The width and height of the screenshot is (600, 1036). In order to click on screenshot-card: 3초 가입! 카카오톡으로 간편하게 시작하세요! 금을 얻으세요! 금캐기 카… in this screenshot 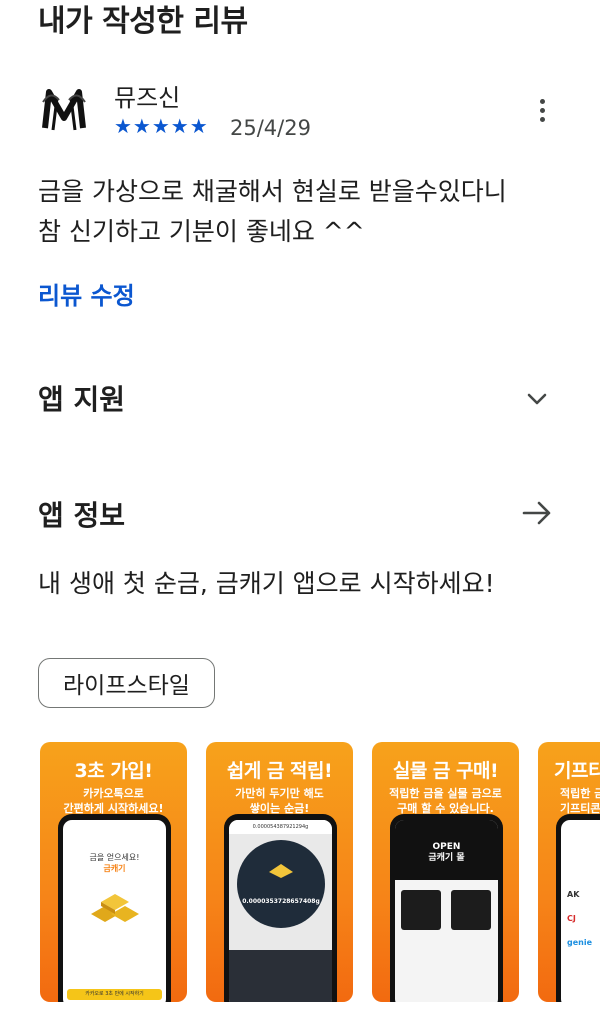, I will do `click(113, 872)`.